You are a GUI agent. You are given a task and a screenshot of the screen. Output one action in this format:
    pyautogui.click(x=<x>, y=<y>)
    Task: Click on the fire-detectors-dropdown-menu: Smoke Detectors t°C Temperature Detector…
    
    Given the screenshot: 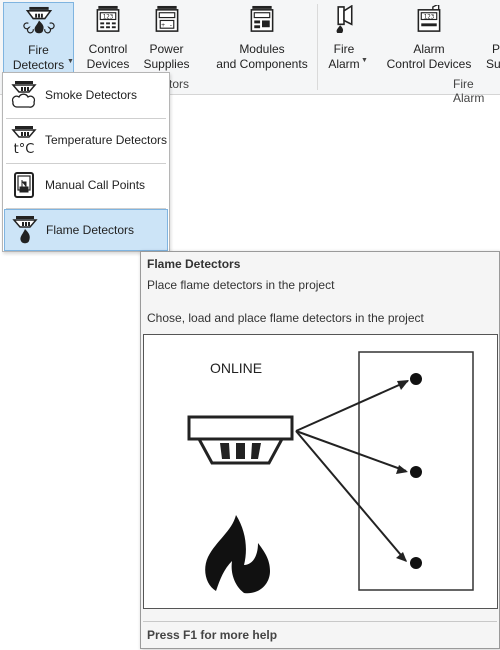 What is the action you would take?
    pyautogui.click(x=86, y=162)
    